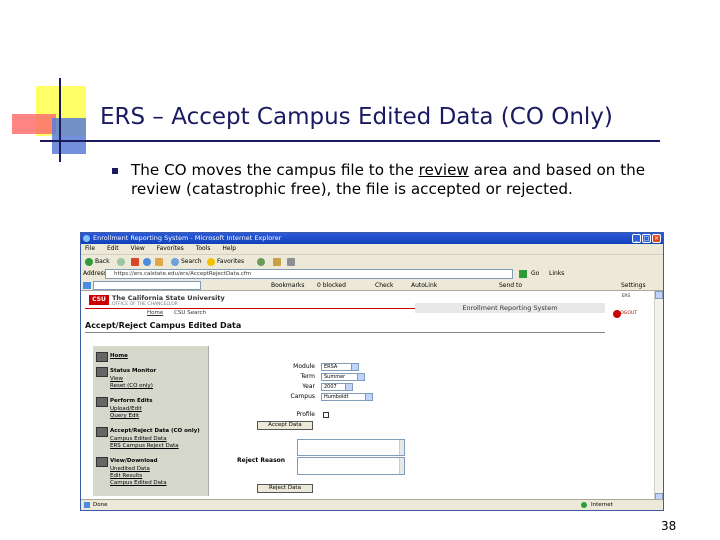  Describe the element at coordinates (337, 387) in the screenshot. I see `year-select: 2007` at that location.